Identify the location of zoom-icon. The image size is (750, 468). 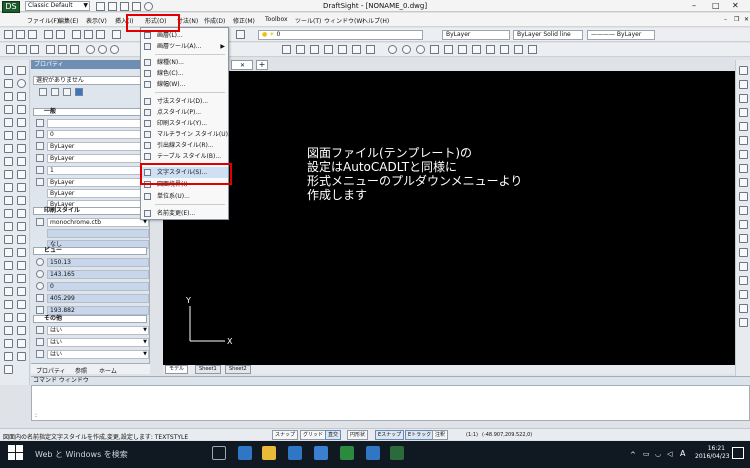
(50, 49).